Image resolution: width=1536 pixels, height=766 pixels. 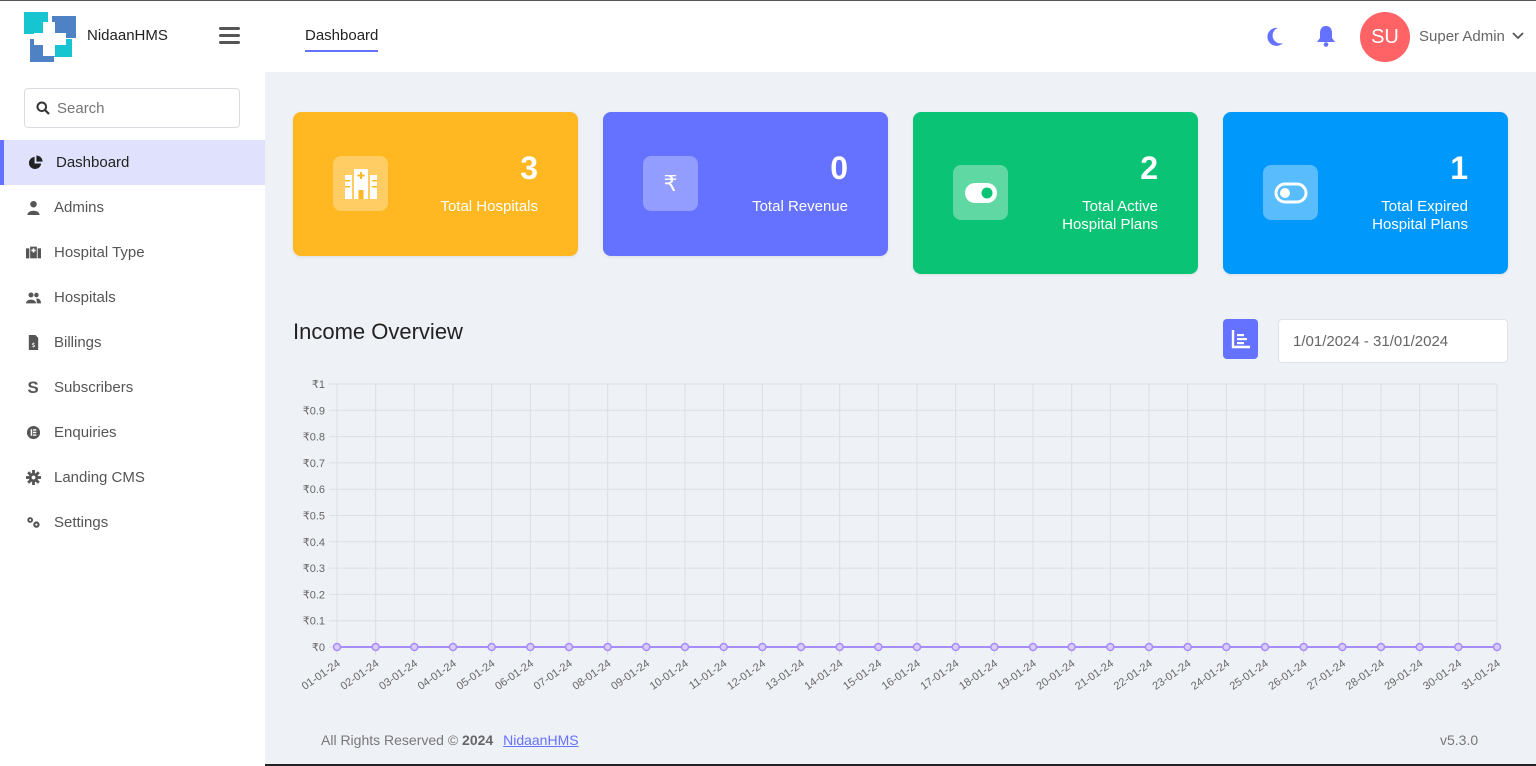 I want to click on stat-label: Total Active Hospital Plans, so click(x=1110, y=216).